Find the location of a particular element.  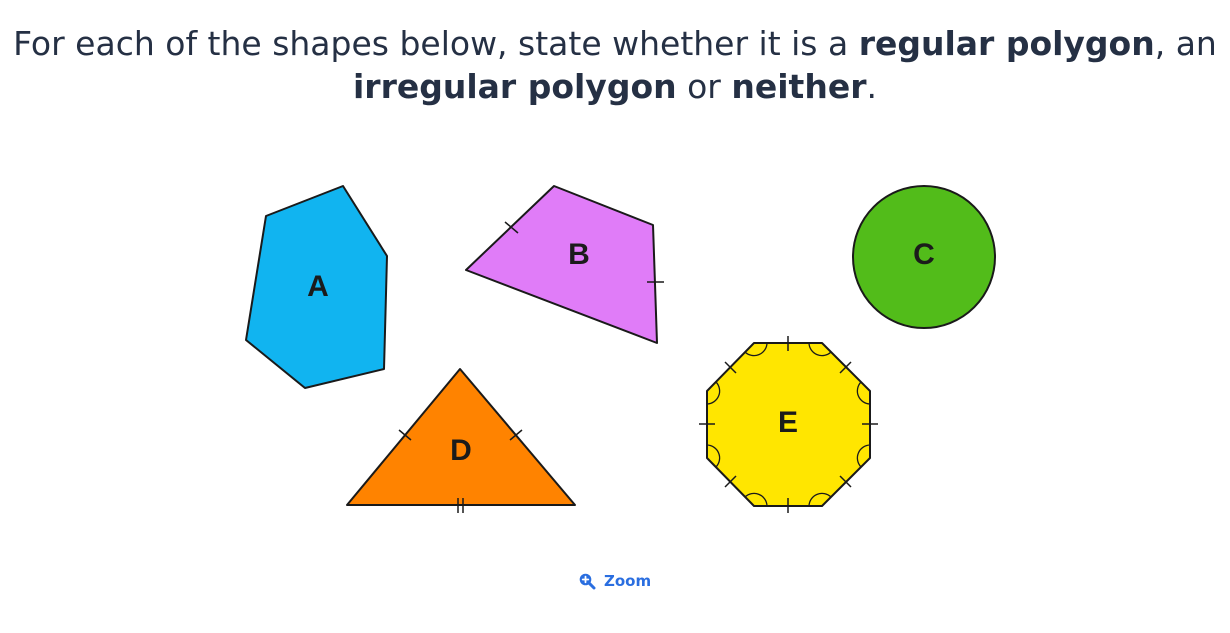

shape-b: B is located at coordinates (564, 264).